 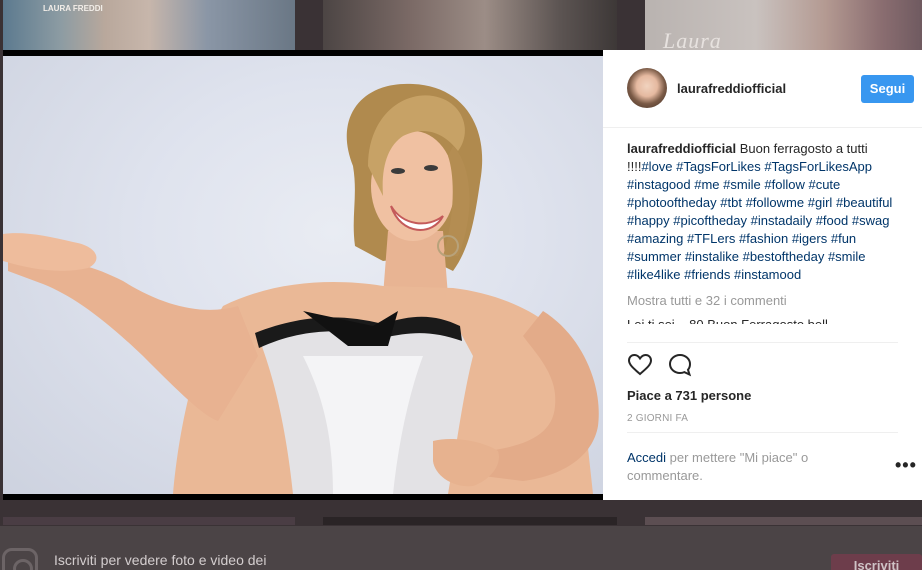 I want to click on hashtag-link: #follow, so click(x=784, y=184).